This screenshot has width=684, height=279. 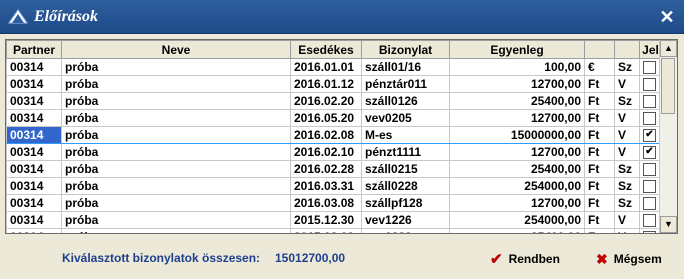 What do you see at coordinates (405, 84) in the screenshot?
I see `cell-document: pénztár011` at bounding box center [405, 84].